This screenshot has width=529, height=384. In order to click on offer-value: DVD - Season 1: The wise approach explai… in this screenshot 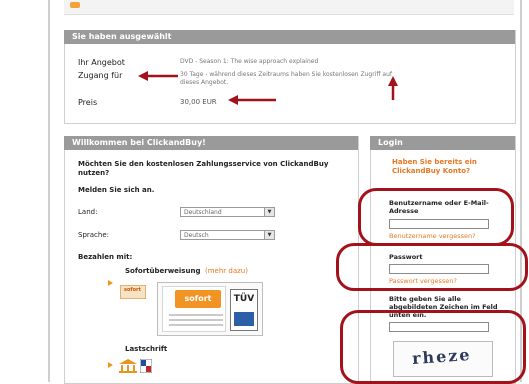, I will do `click(249, 61)`.